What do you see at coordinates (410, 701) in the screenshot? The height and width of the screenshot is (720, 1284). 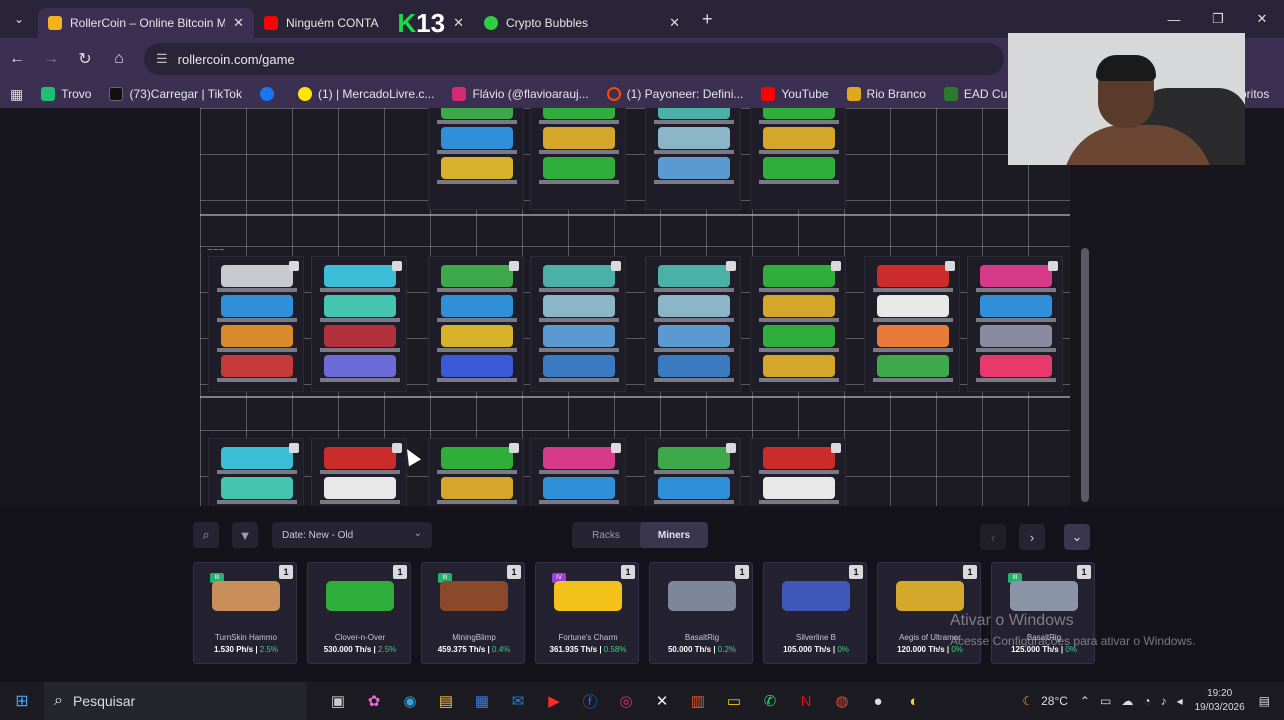 I see `edge-icon: ◉` at bounding box center [410, 701].